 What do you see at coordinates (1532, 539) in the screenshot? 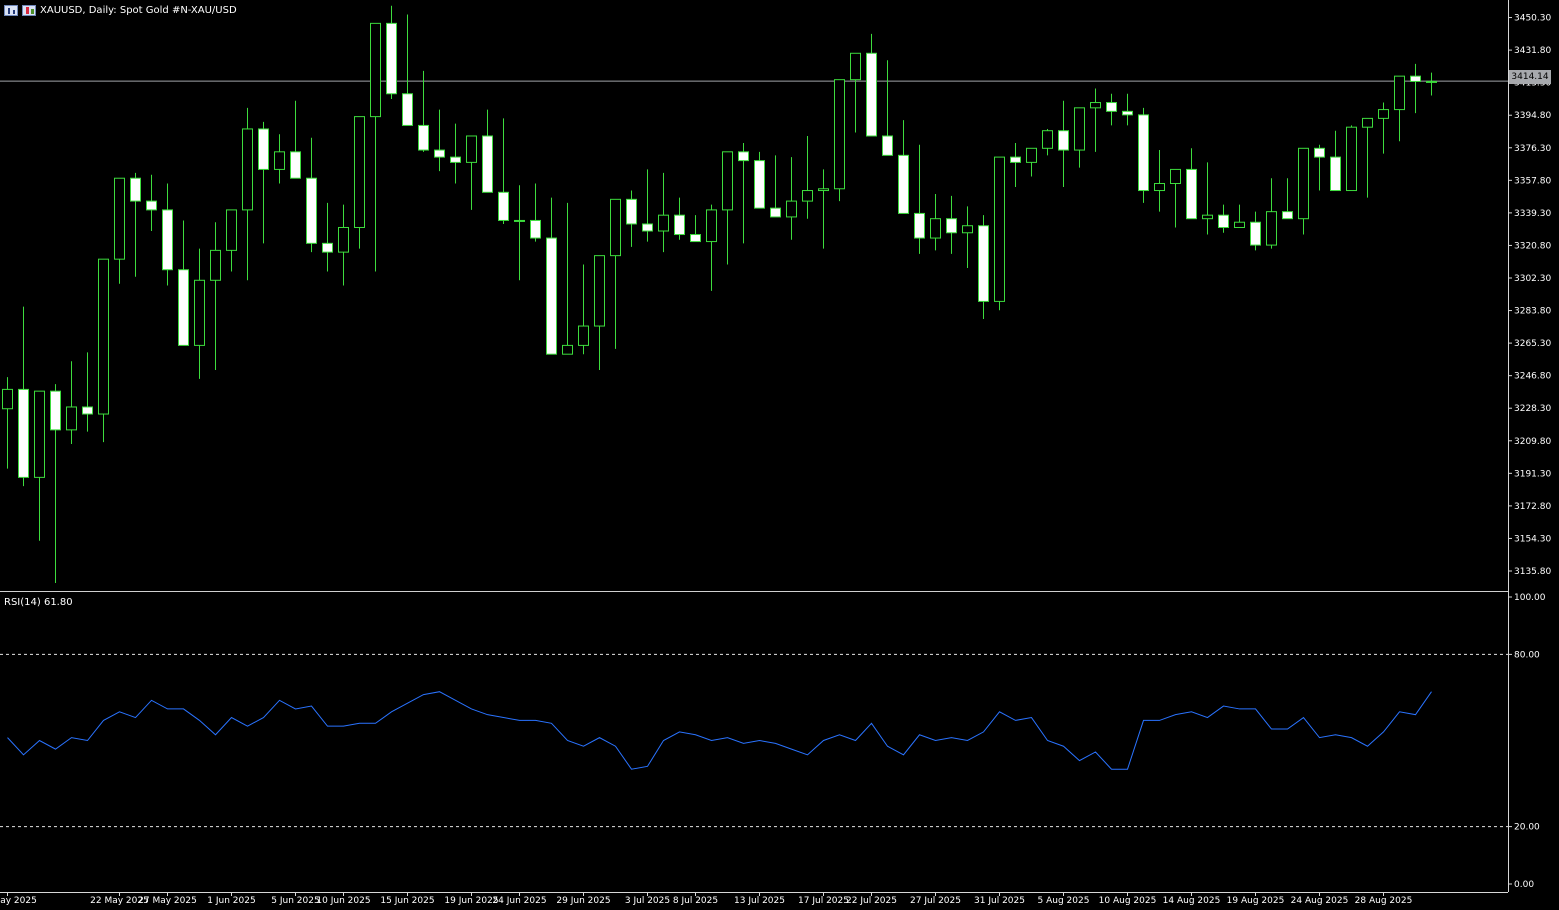
I see `price-tick-label: 3154.30` at bounding box center [1532, 539].